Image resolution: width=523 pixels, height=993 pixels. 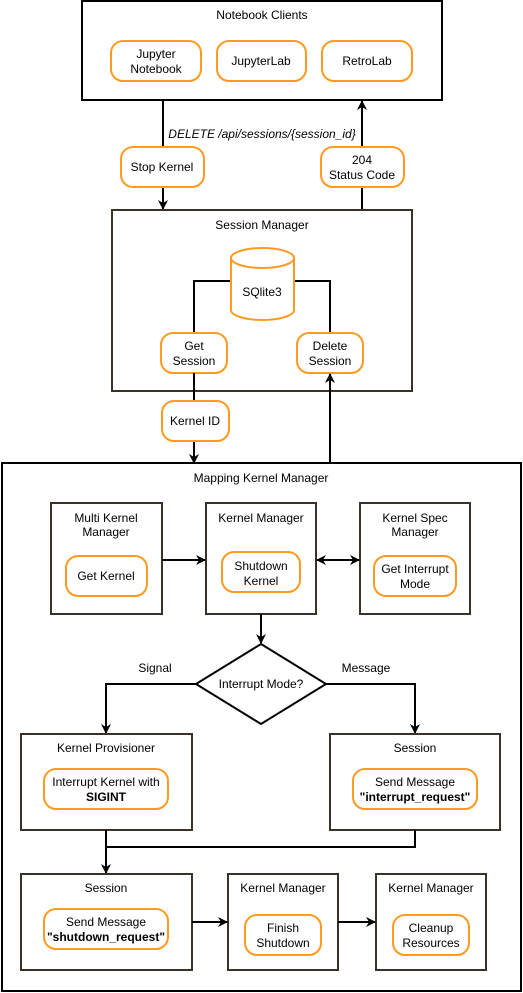 What do you see at coordinates (283, 928) in the screenshot?
I see `node-label: Finish` at bounding box center [283, 928].